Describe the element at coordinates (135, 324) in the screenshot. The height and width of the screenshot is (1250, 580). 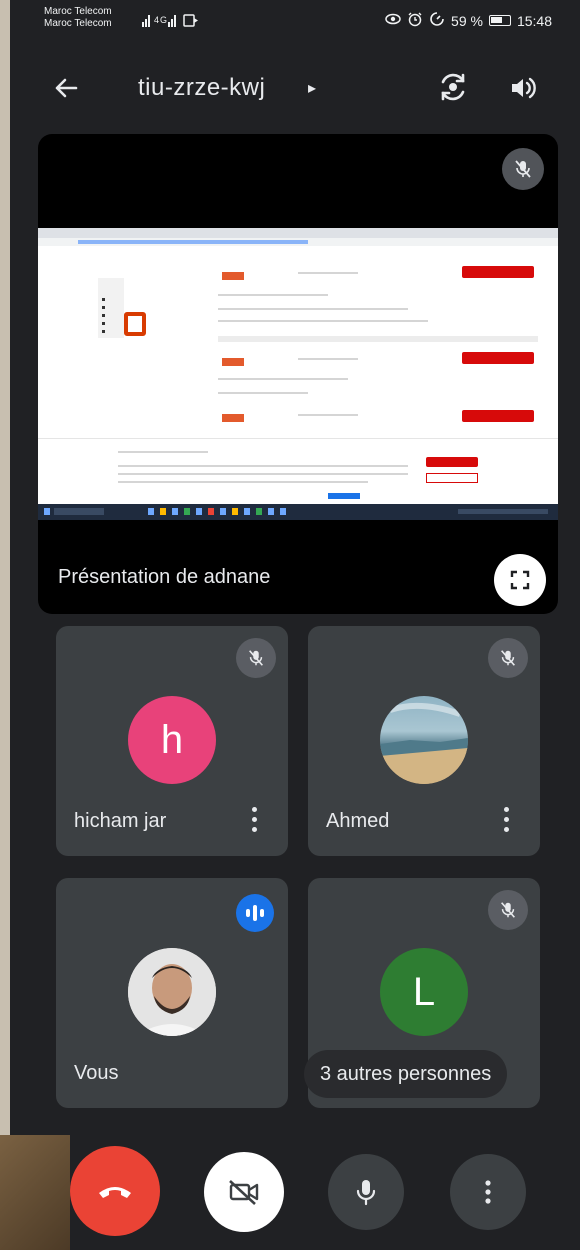
I see `office-logo-icon` at that location.